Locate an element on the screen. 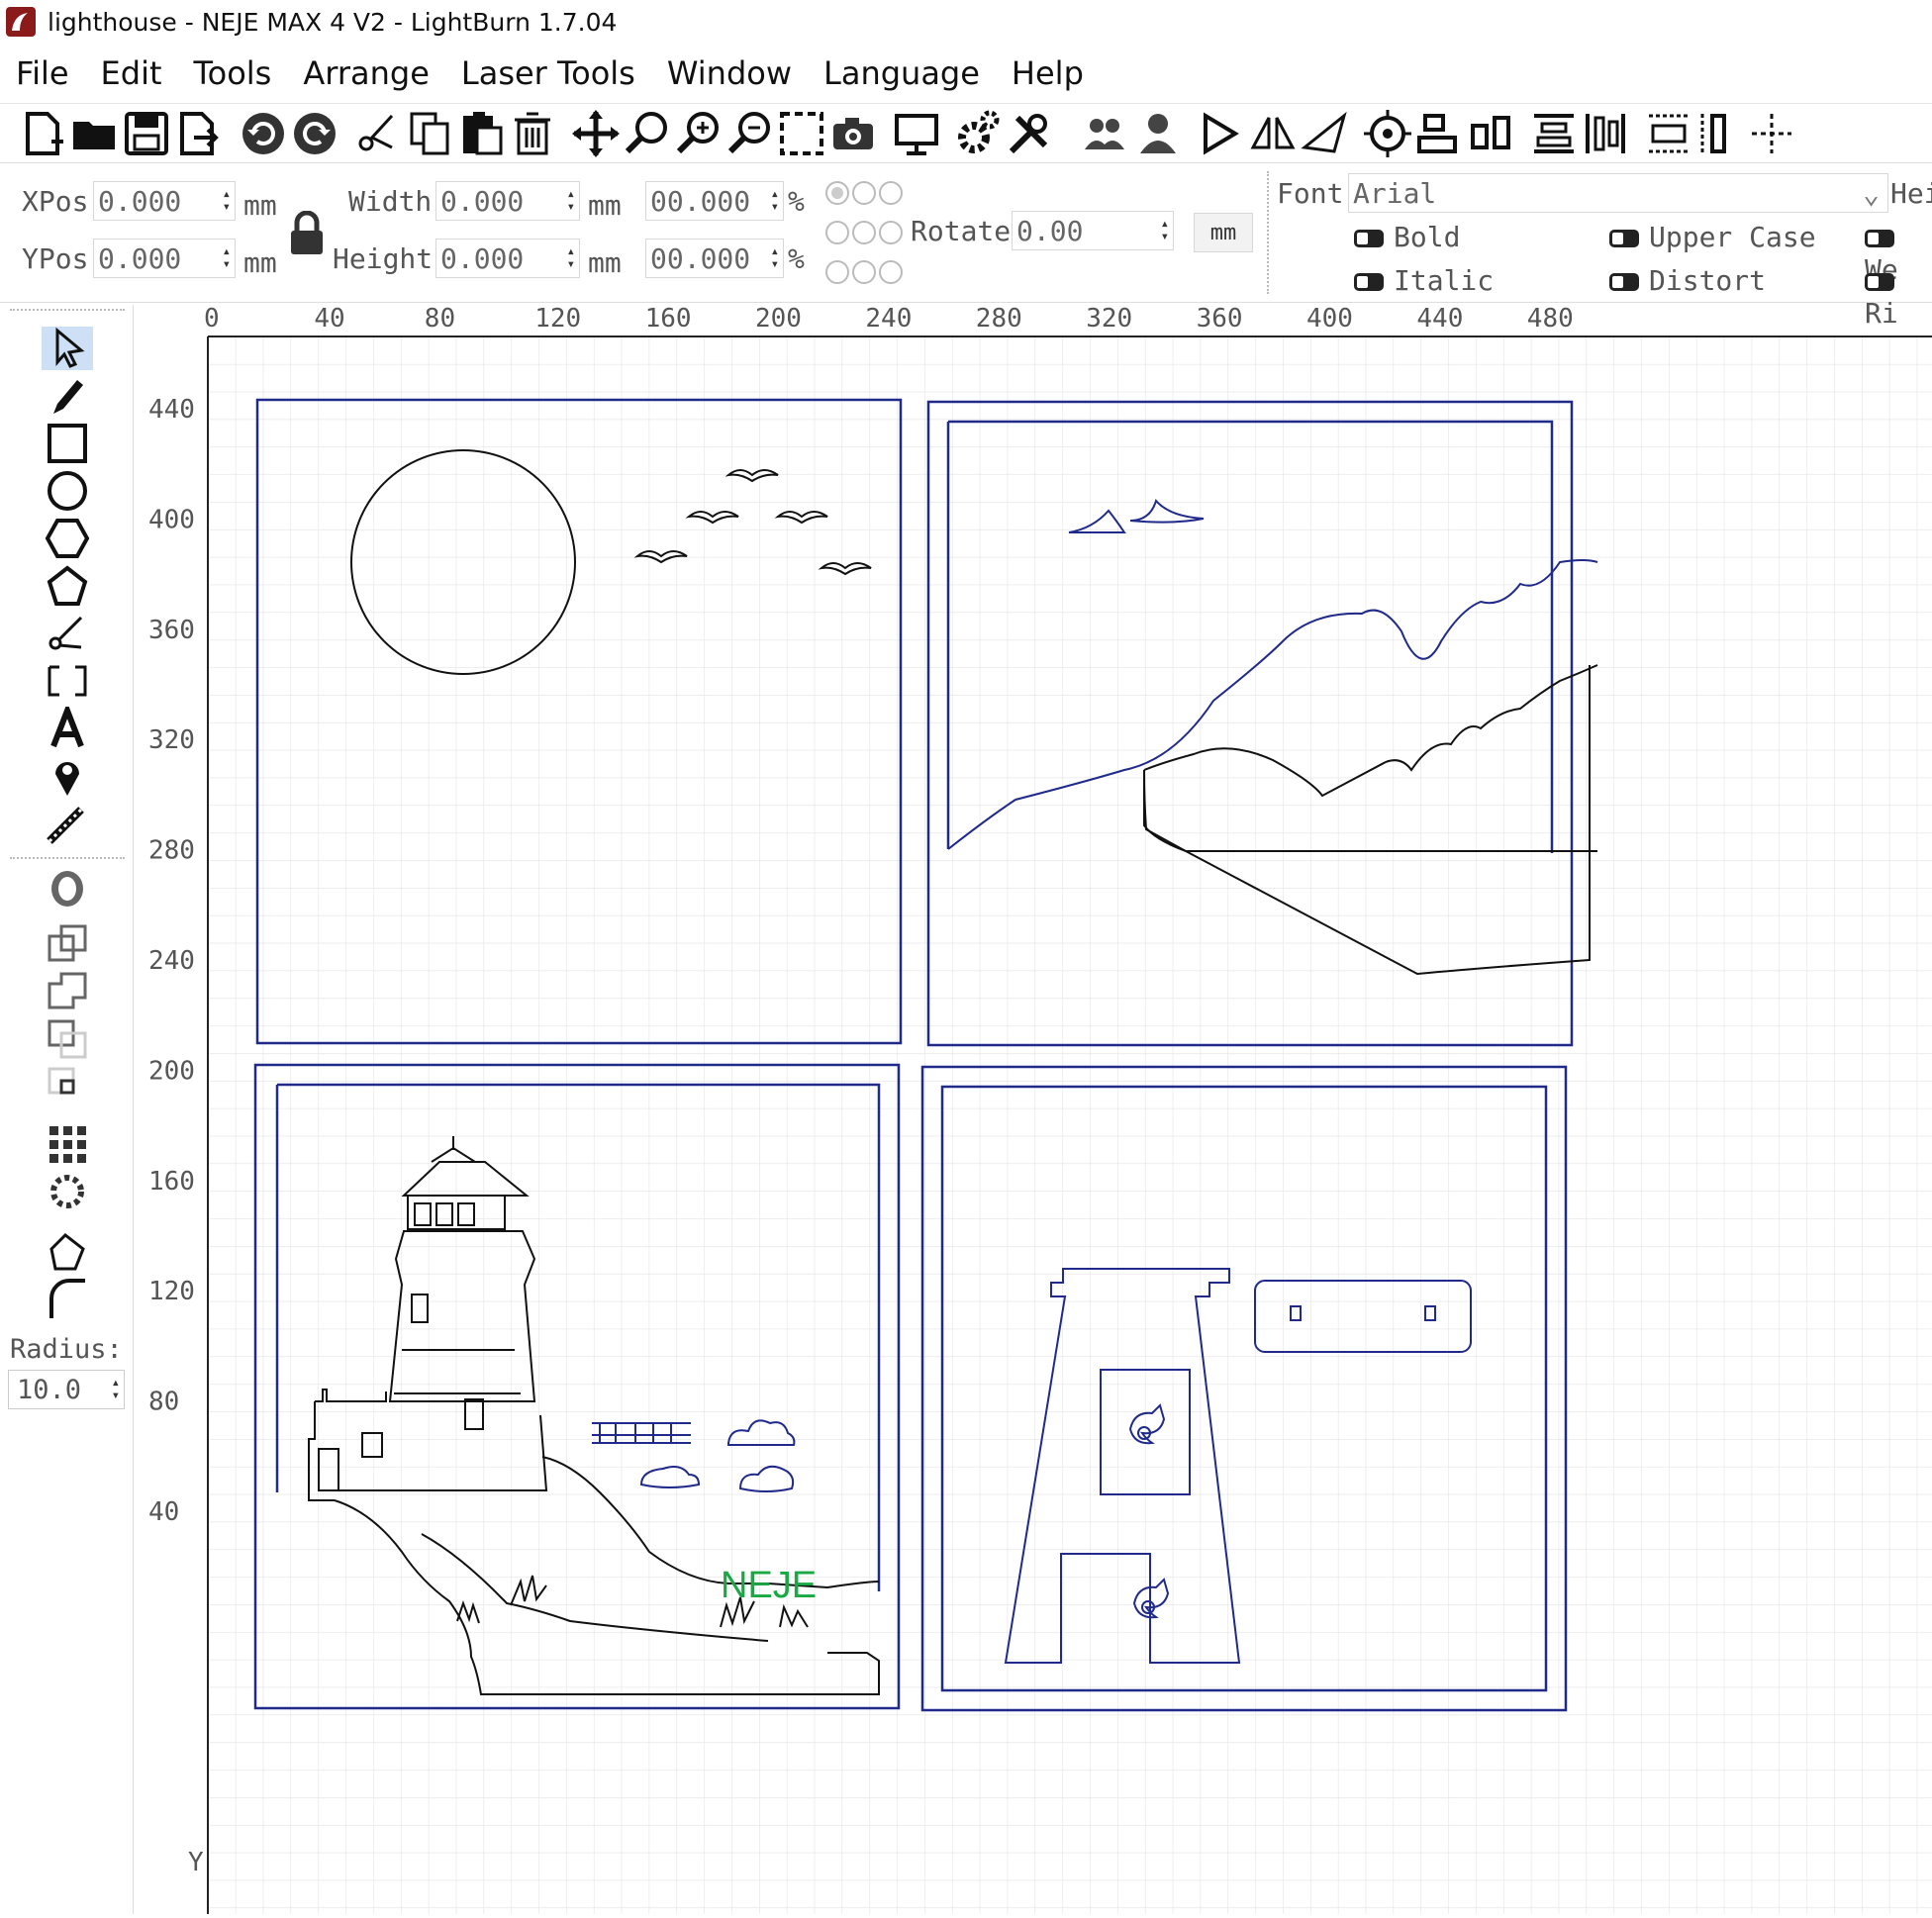  monitor-icon is located at coordinates (916, 133).